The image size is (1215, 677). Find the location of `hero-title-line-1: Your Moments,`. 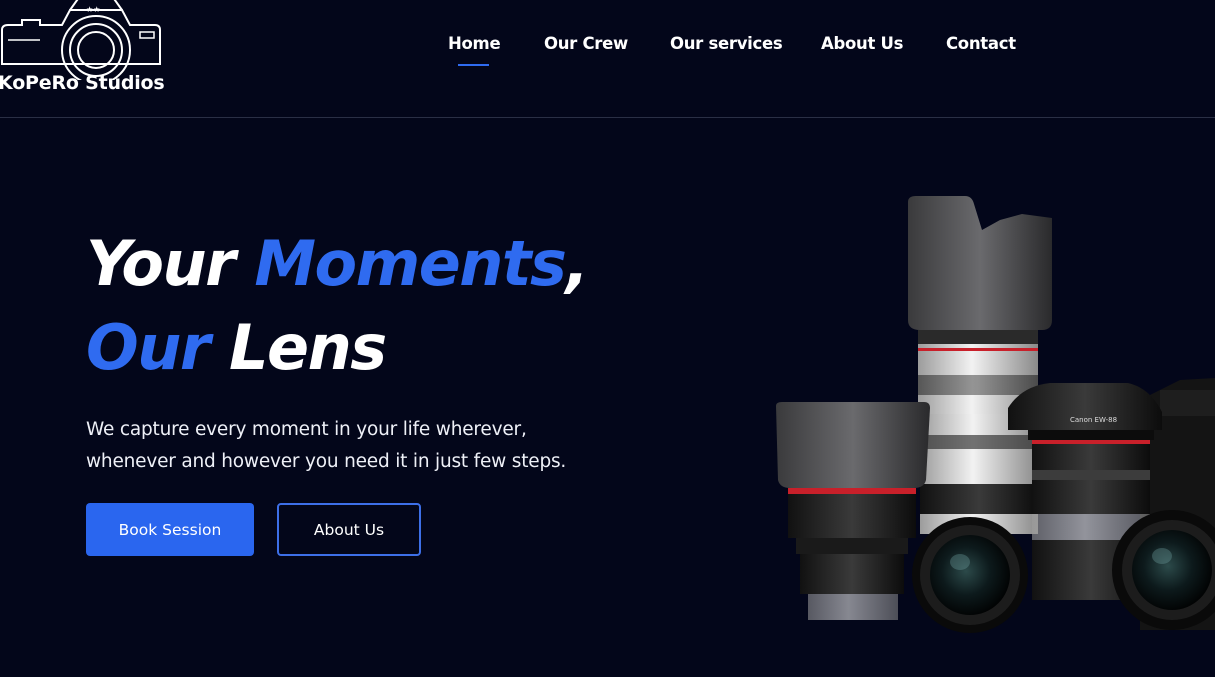

hero-title-line-1: Your Moments, is located at coordinates (337, 264).